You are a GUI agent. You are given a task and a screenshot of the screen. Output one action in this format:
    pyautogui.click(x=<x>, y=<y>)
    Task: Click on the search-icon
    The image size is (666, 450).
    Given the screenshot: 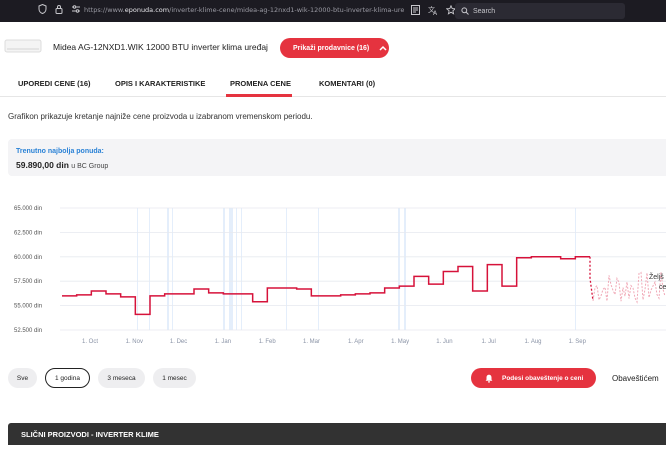 What is the action you would take?
    pyautogui.click(x=465, y=11)
    